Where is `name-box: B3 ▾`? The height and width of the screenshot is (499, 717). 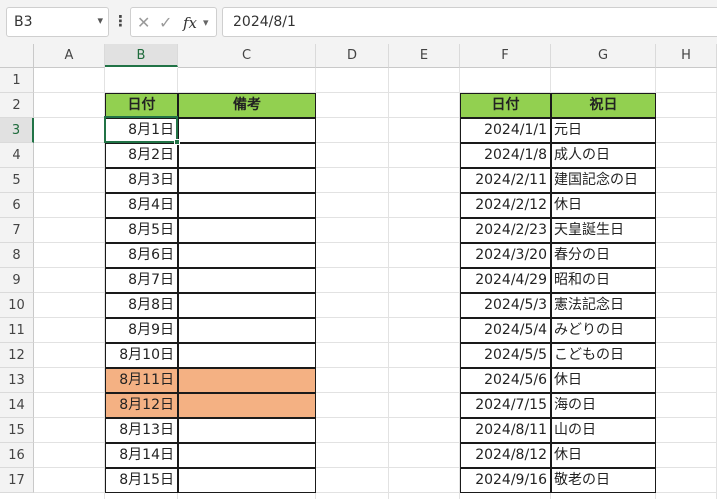
name-box: B3 ▾ is located at coordinates (57, 22).